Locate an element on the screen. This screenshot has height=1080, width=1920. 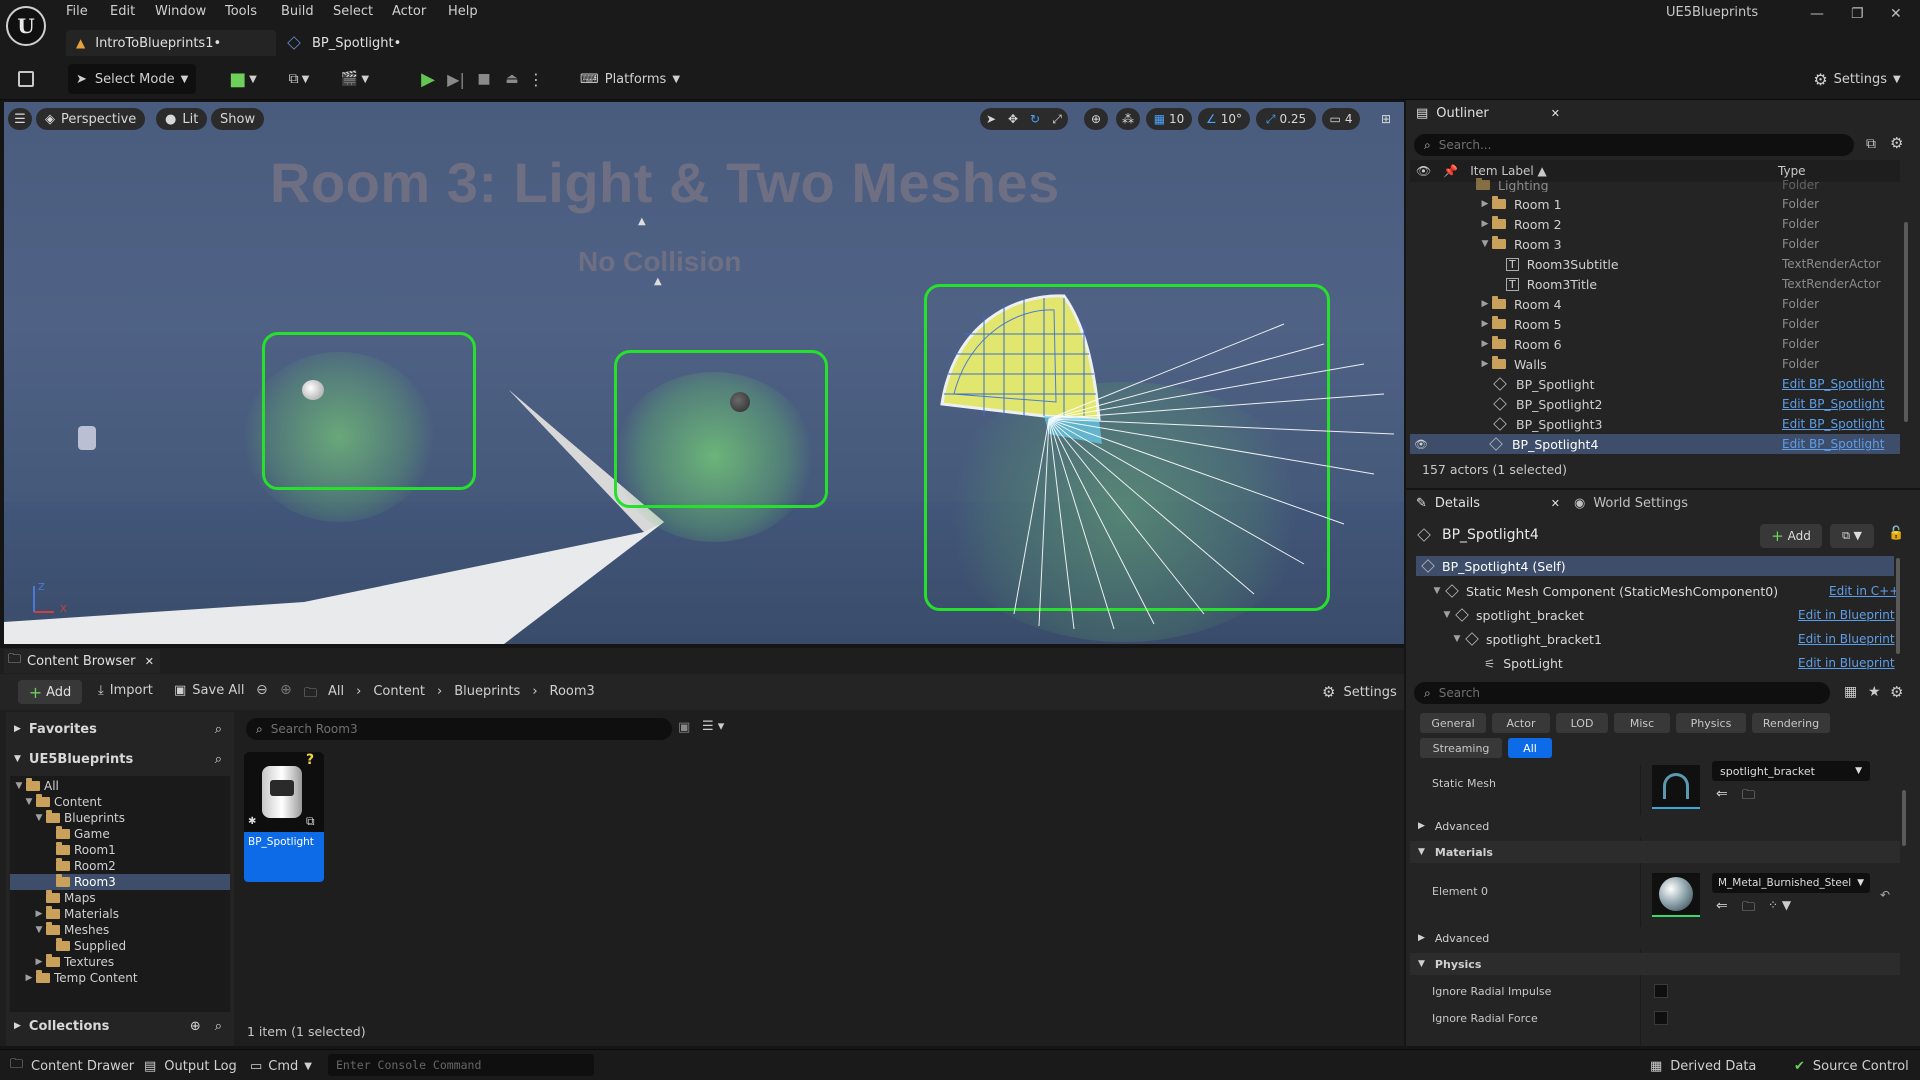
tree-item: Game is located at coordinates (83, 834).